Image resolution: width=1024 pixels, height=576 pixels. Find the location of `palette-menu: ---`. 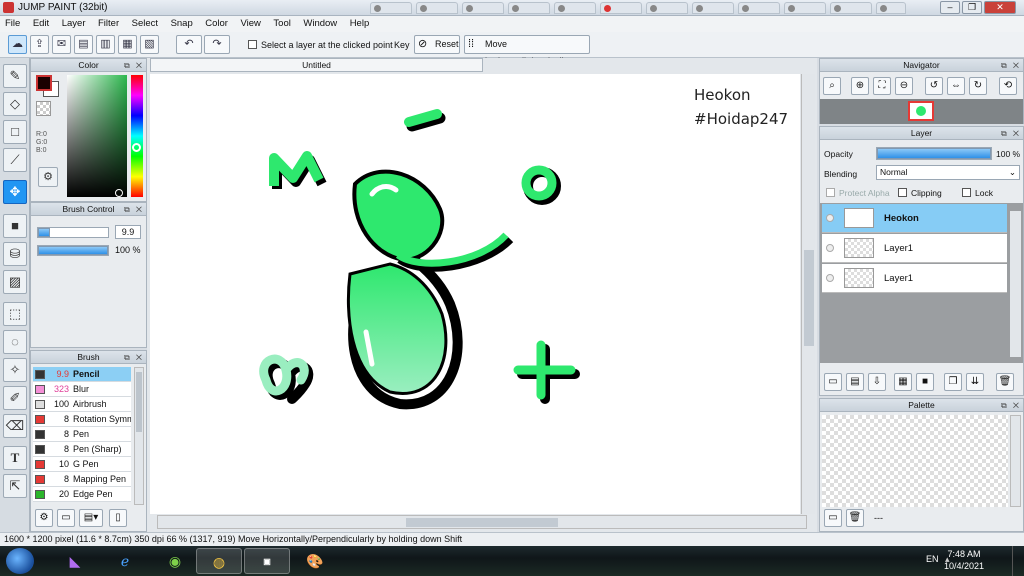

palette-menu: --- is located at coordinates (878, 518).